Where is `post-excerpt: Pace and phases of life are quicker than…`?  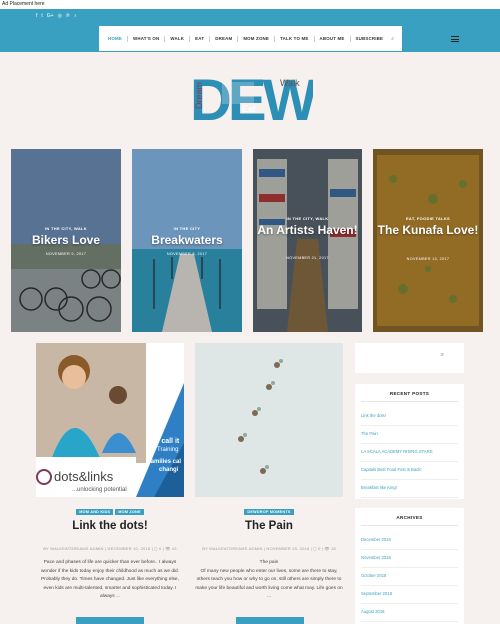 post-excerpt: Pace and phases of life are quicker than… is located at coordinates (110, 580).